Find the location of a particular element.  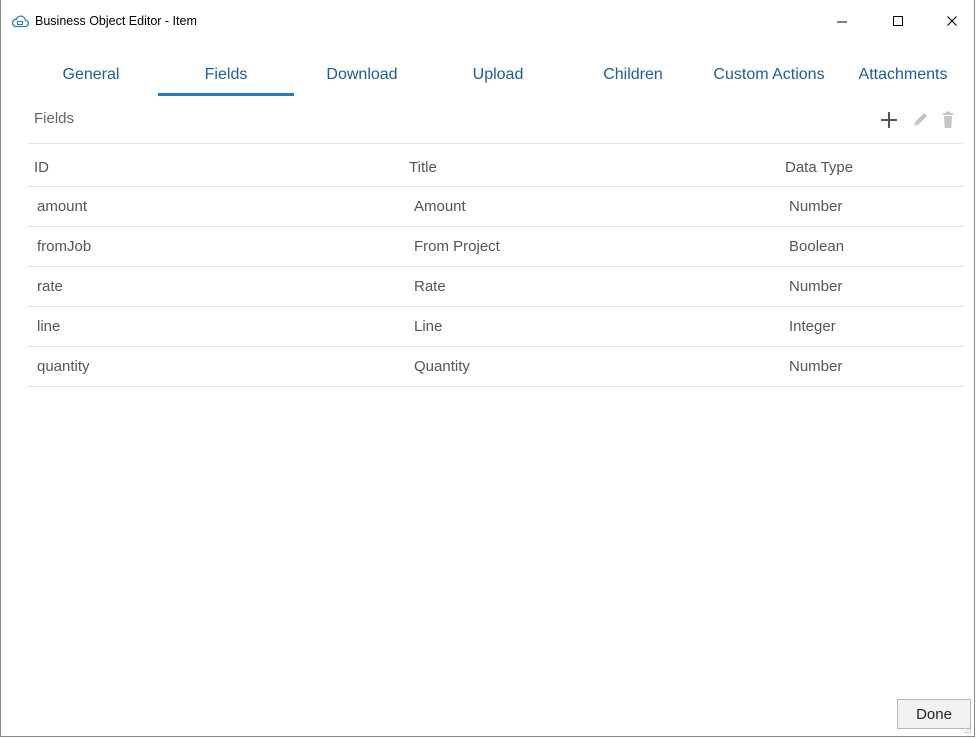

title-bar: Business Object Editor - Item is located at coordinates (487, 21).